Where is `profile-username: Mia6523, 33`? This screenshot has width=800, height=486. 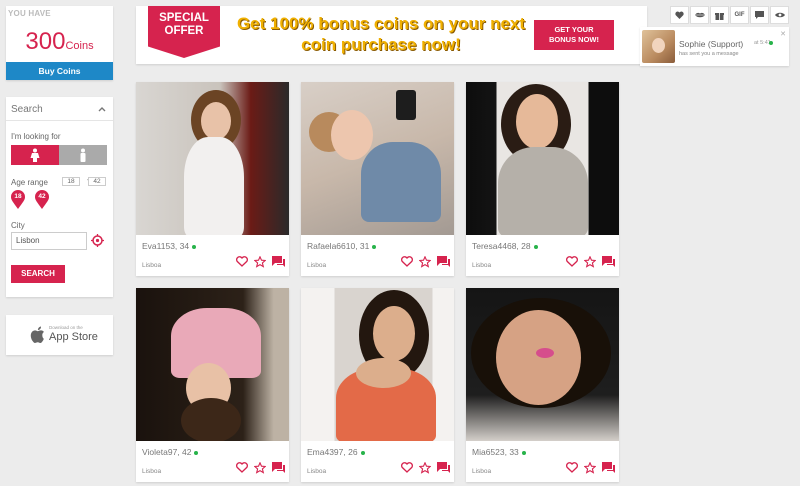
profile-username: Mia6523, 33 is located at coordinates (499, 452).